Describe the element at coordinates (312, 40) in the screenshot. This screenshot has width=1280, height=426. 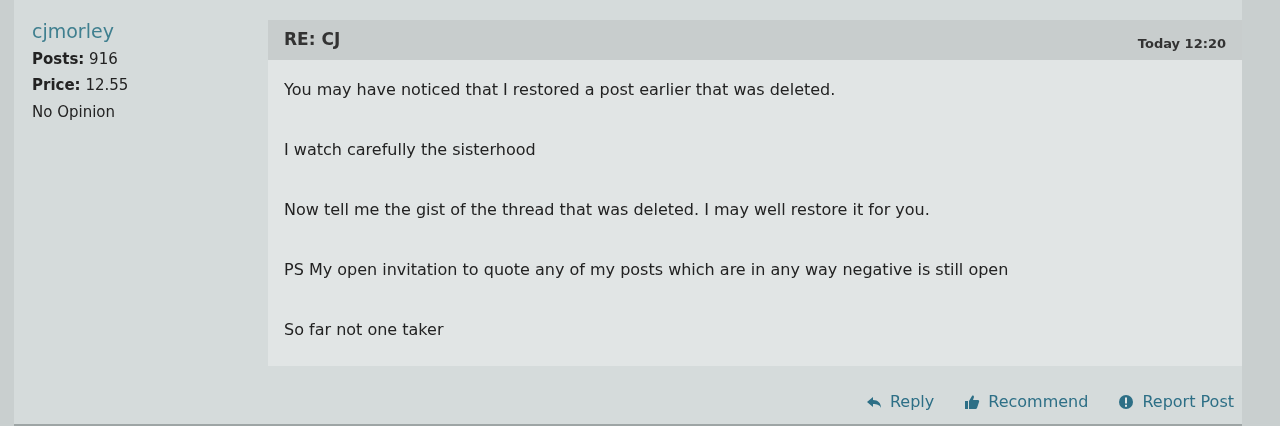
I see `post-title: RE: CJ` at that location.